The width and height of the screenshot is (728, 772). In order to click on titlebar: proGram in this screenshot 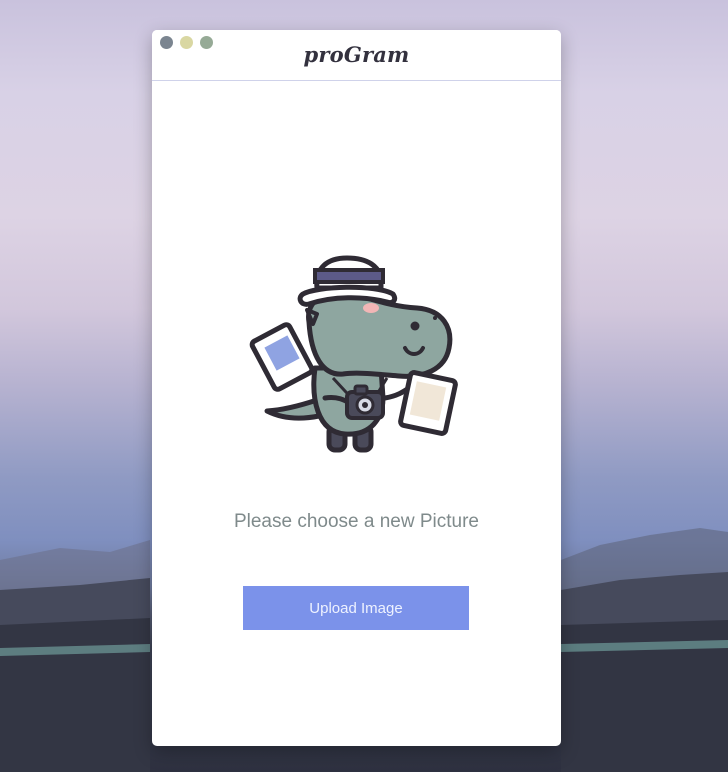, I will do `click(356, 55)`.